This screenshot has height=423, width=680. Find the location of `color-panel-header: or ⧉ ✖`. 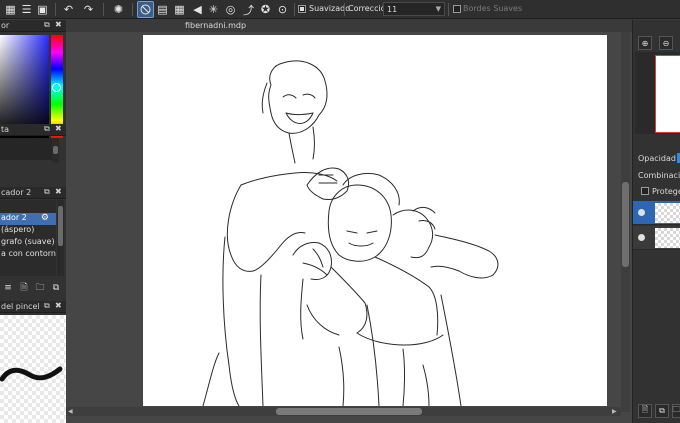

color-panel-header: or ⧉ ✖ is located at coordinates (33, 26).